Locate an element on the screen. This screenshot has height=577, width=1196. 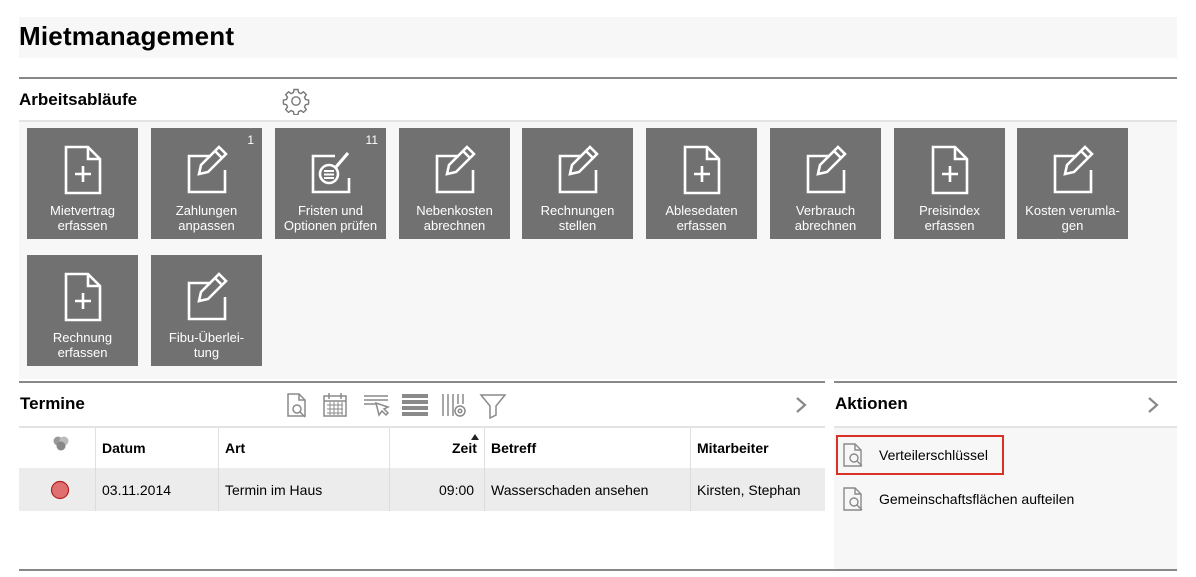
cell-datum: 03.11.2014 is located at coordinates (137, 490).